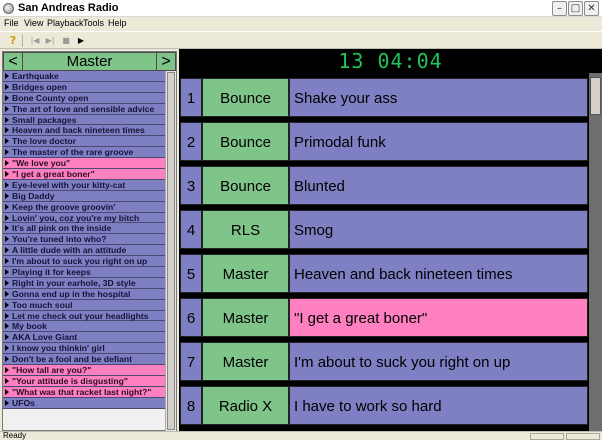  I want to click on song-list-item: AKA Love Giant, so click(84, 338).